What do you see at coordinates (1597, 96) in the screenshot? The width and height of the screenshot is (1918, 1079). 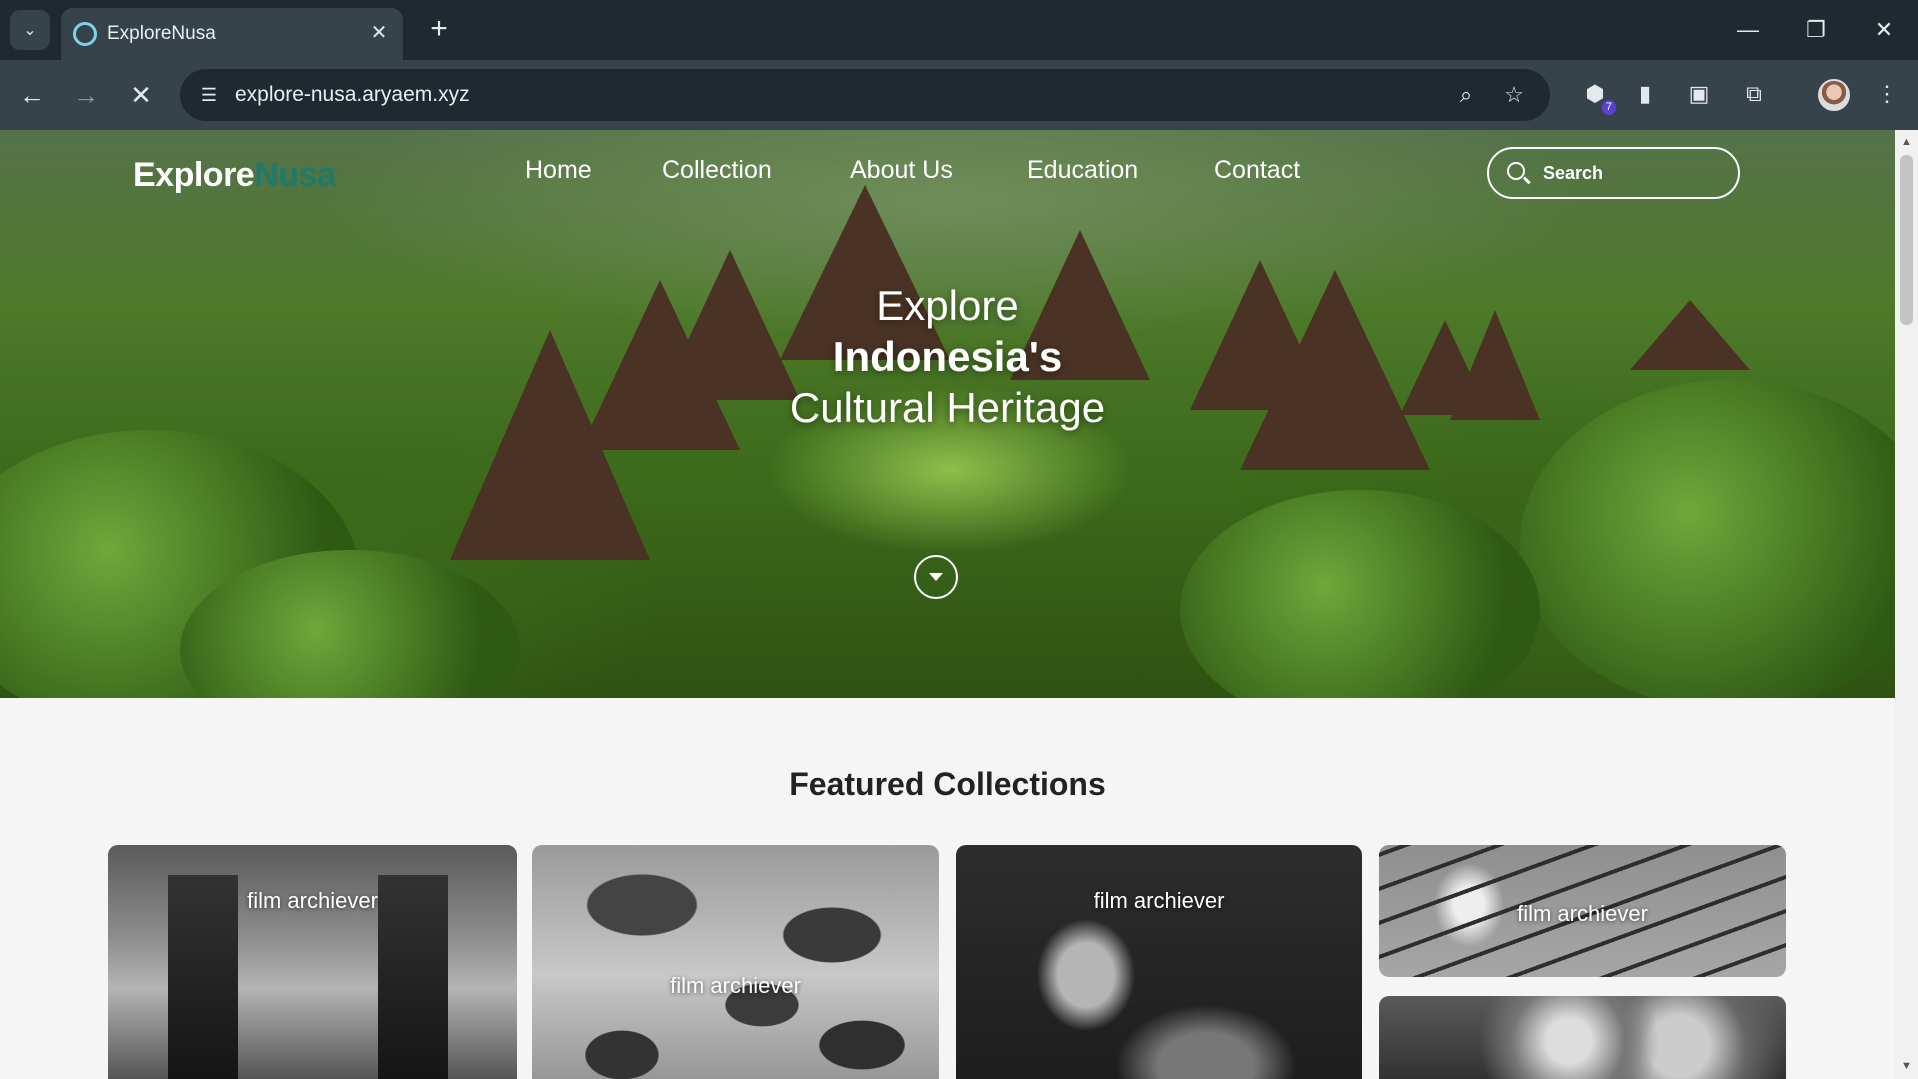 I see `extension-puzzle-hex-icon: ⬢ 7` at bounding box center [1597, 96].